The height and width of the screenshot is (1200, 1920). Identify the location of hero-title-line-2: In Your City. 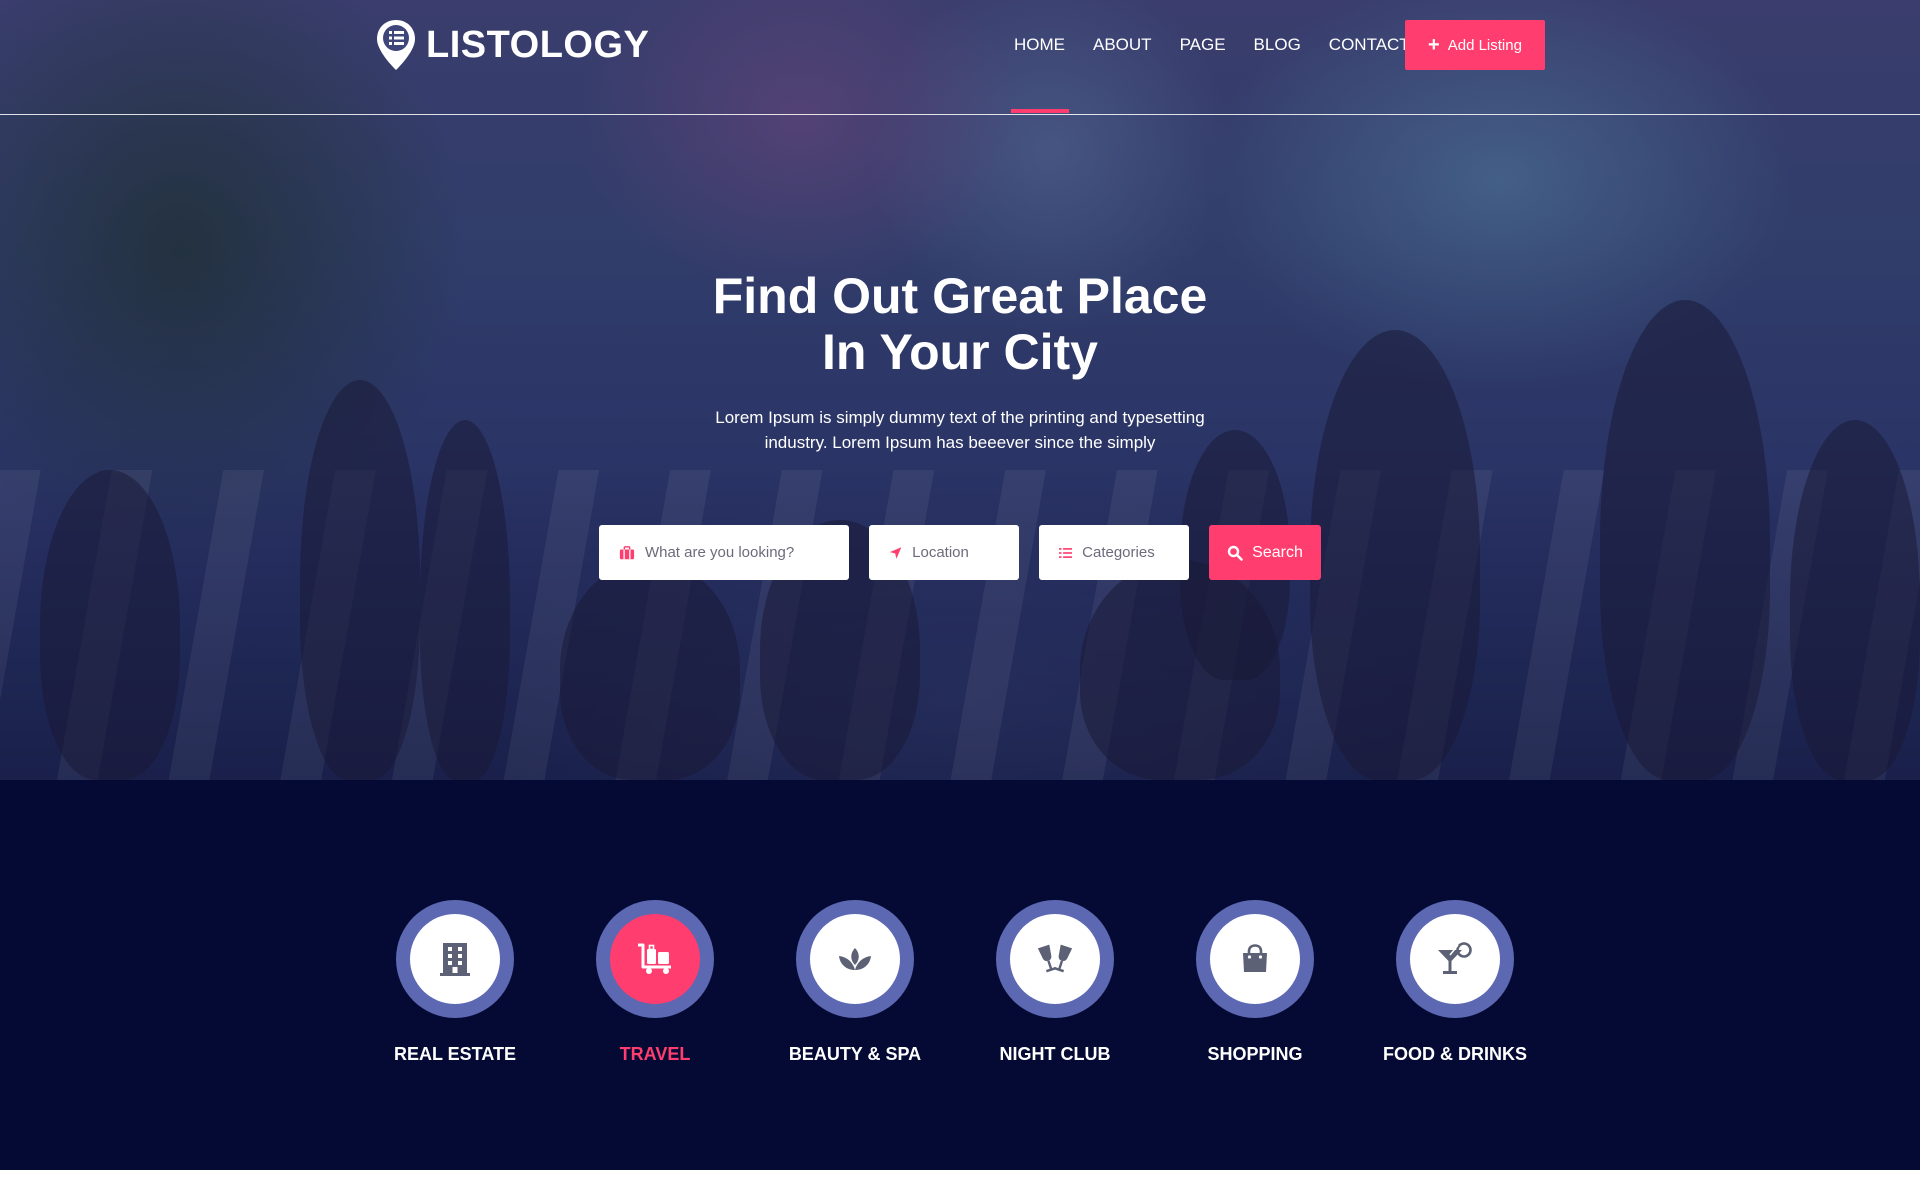
(960, 352).